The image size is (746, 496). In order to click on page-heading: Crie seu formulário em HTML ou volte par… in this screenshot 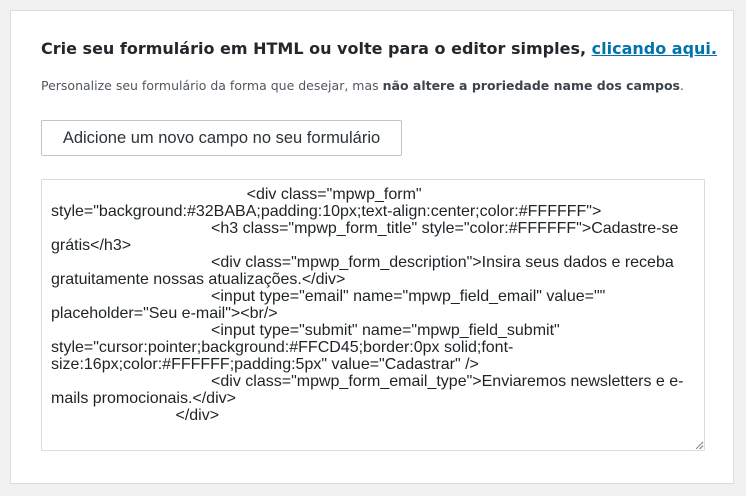, I will do `click(379, 48)`.